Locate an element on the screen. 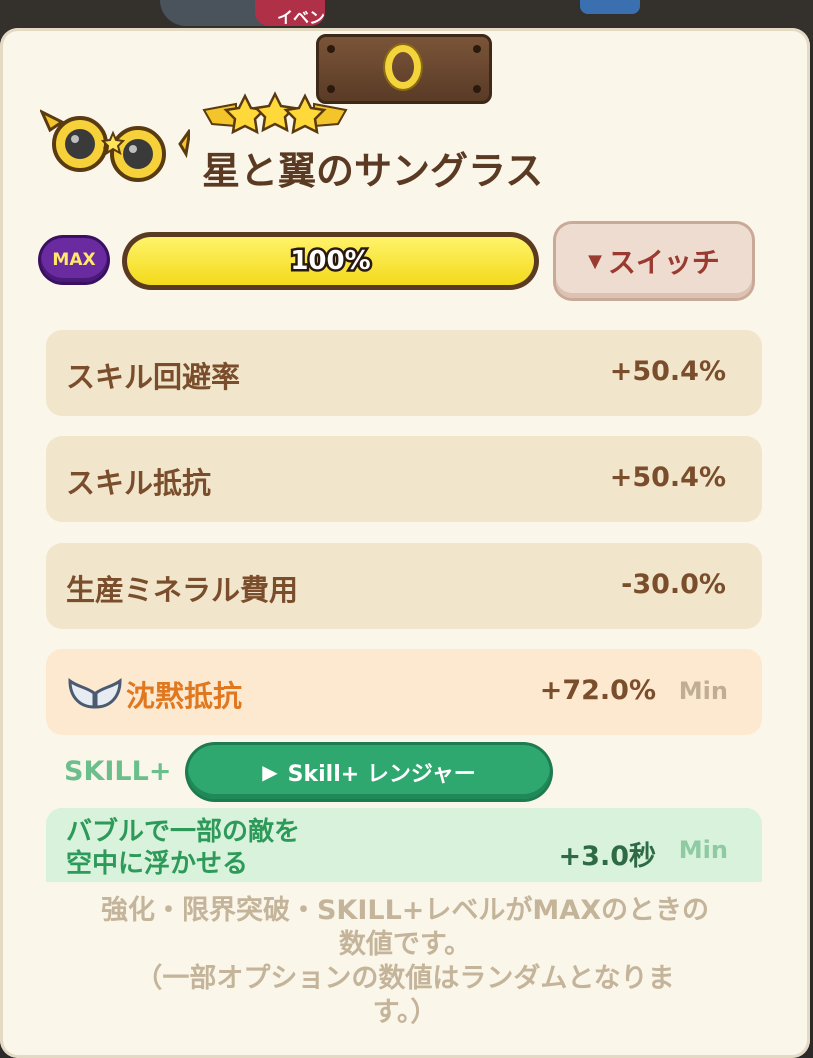  stat-row: スキル抵抗 +50.4% is located at coordinates (404, 479).